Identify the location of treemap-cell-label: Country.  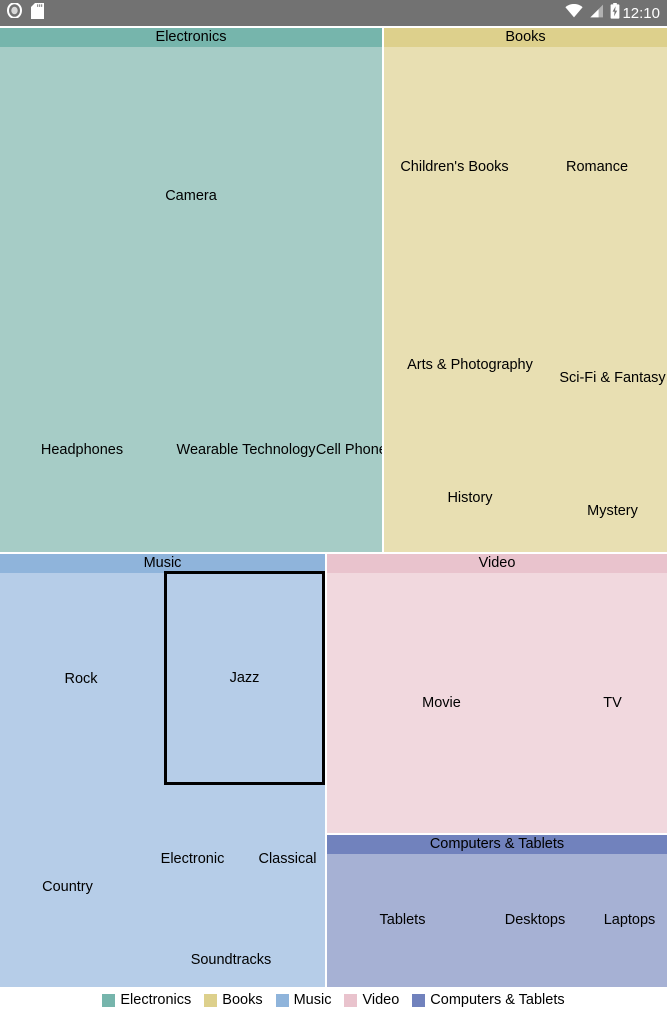
(67, 886).